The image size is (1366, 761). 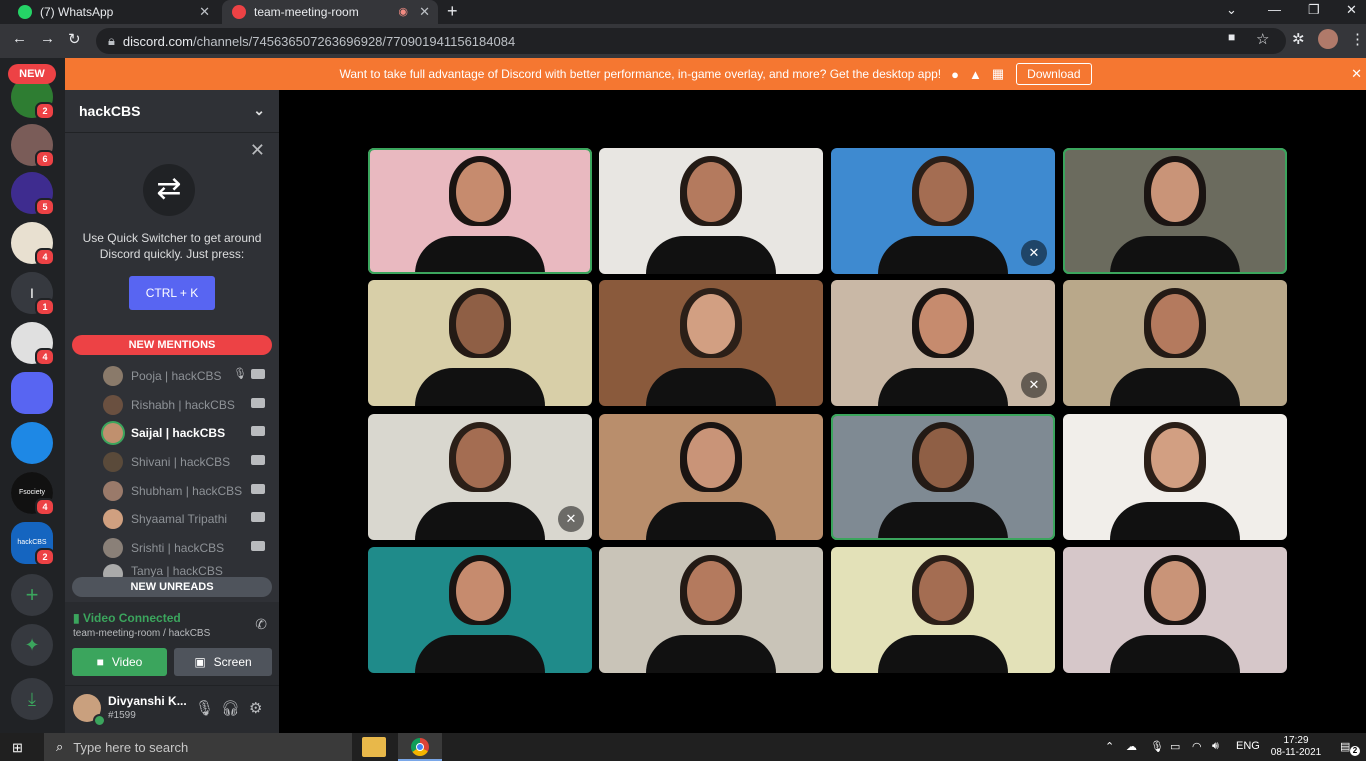 What do you see at coordinates (188, 405) in the screenshot?
I see `voice-member: Rishabh | hackCBS` at bounding box center [188, 405].